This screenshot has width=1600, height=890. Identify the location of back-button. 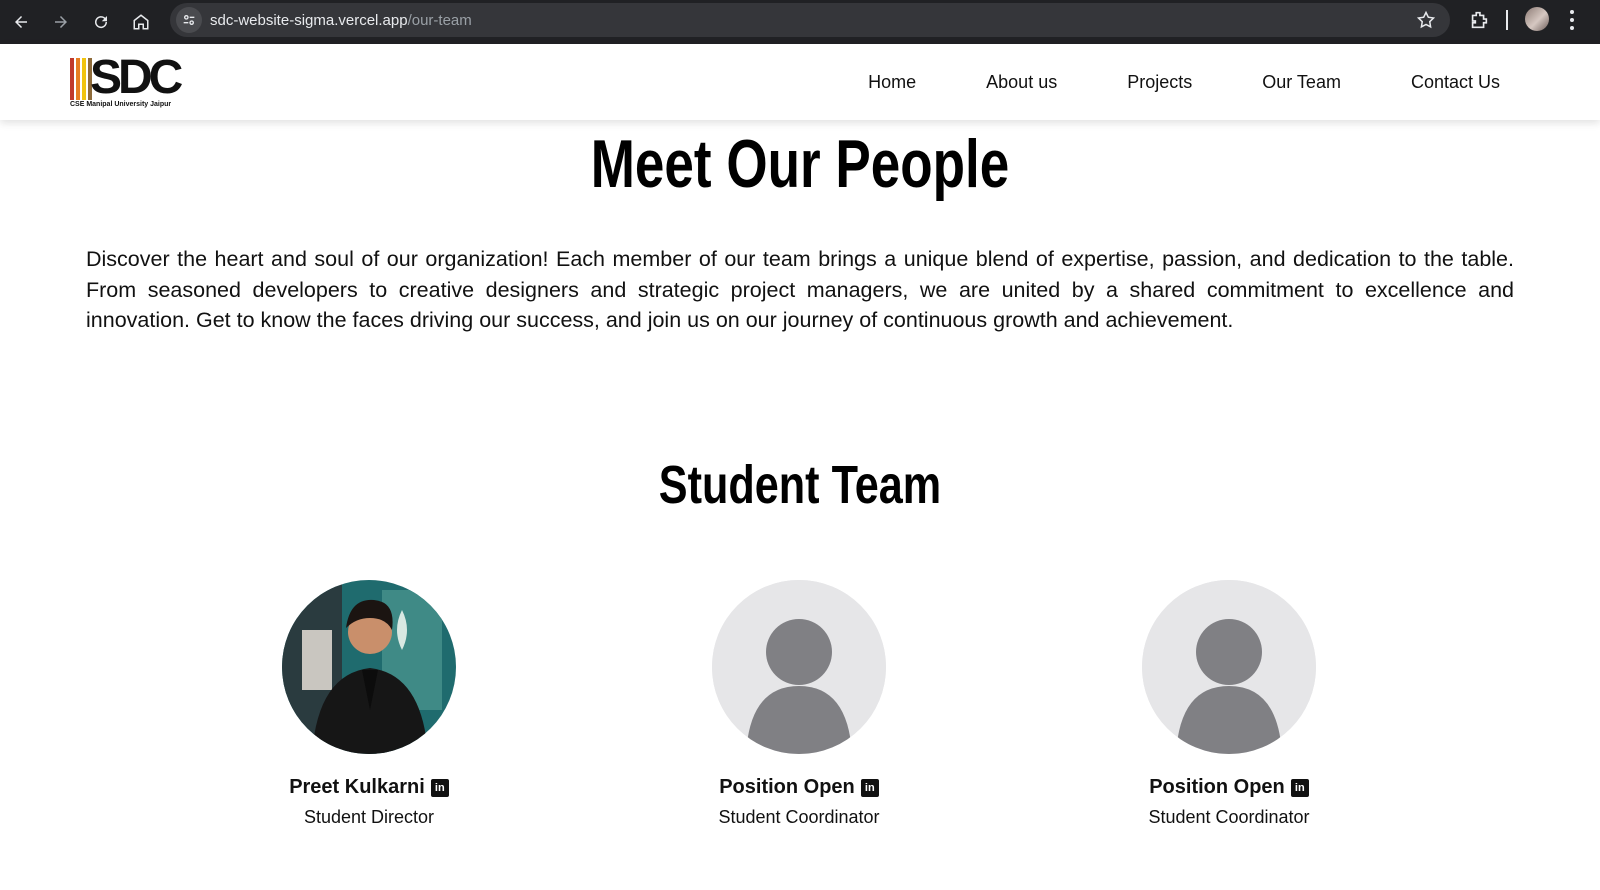
(21, 22).